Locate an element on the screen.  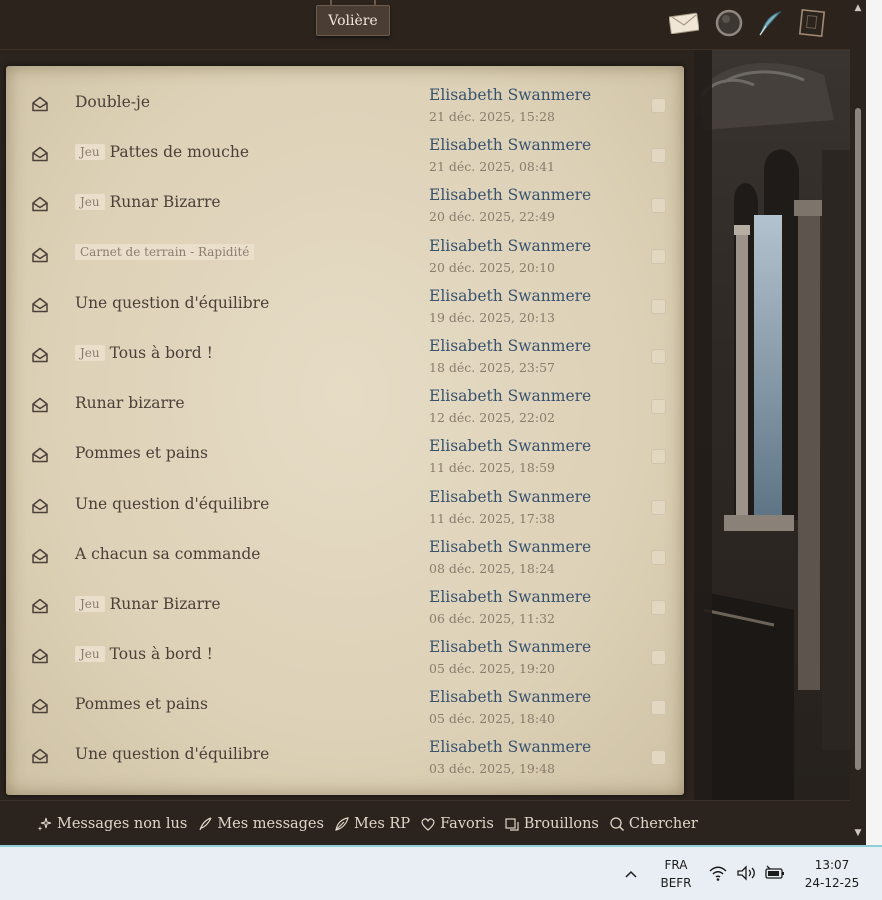
footer-link-messages-non-lus: Messages non lus is located at coordinates (112, 824).